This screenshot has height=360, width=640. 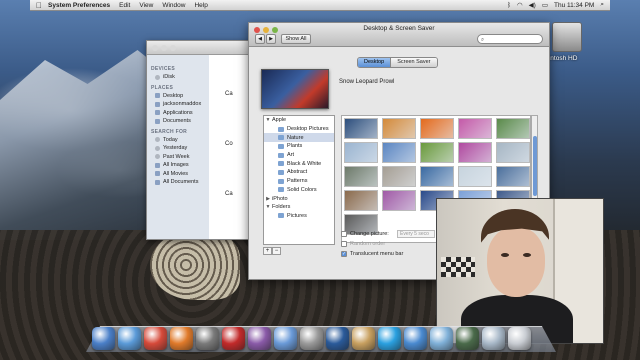 I want to click on close-icon, so click(x=155, y=48).